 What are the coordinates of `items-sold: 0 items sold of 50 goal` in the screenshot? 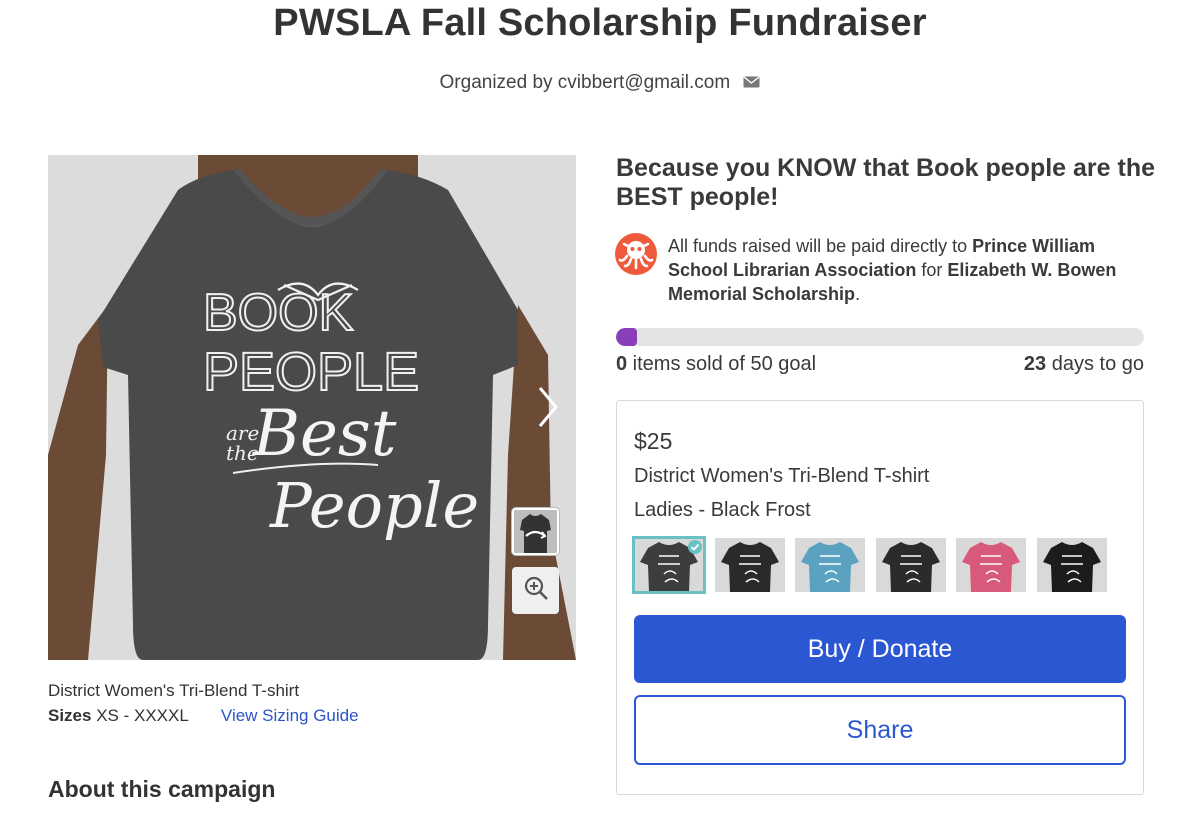 It's located at (716, 364).